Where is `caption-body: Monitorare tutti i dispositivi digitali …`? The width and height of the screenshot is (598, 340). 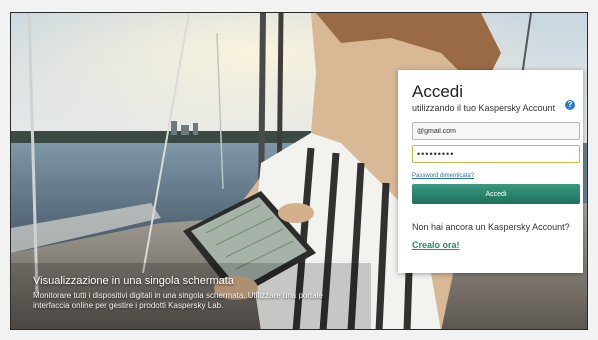 caption-body: Monitorare tutti i dispositivi digitali … is located at coordinates (178, 300).